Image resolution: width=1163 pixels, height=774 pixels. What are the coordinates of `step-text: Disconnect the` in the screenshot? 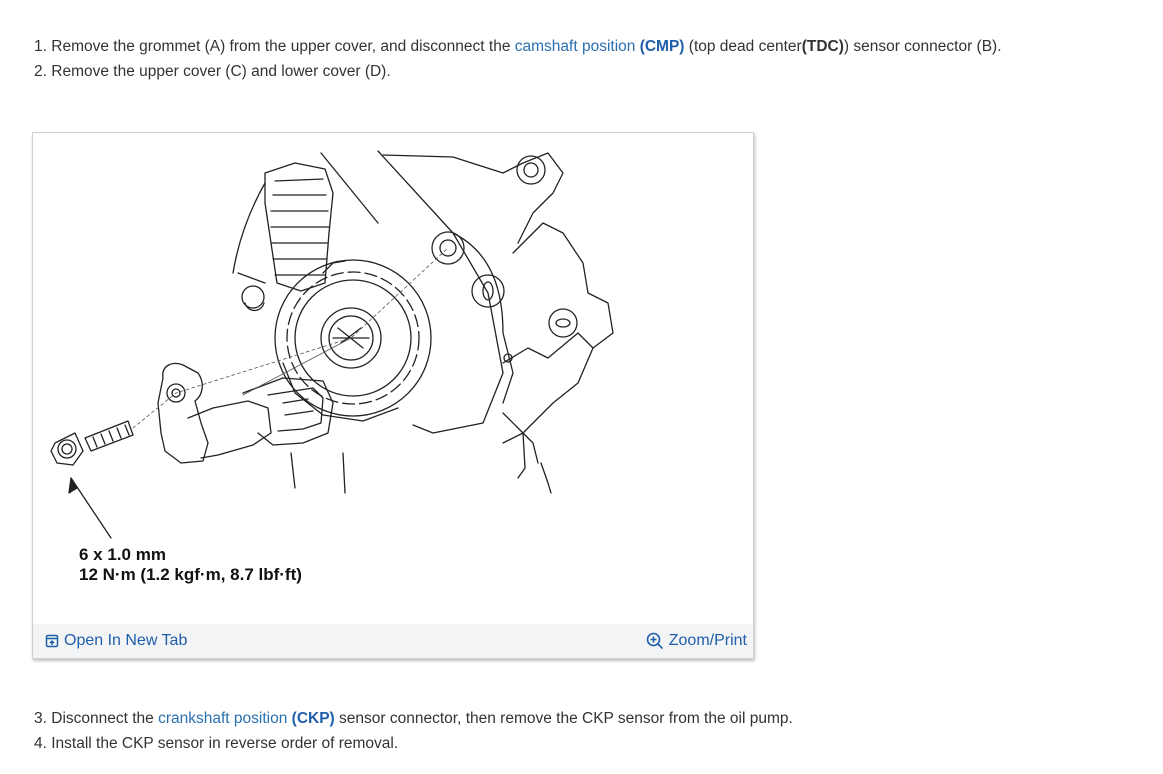 It's located at (102, 718).